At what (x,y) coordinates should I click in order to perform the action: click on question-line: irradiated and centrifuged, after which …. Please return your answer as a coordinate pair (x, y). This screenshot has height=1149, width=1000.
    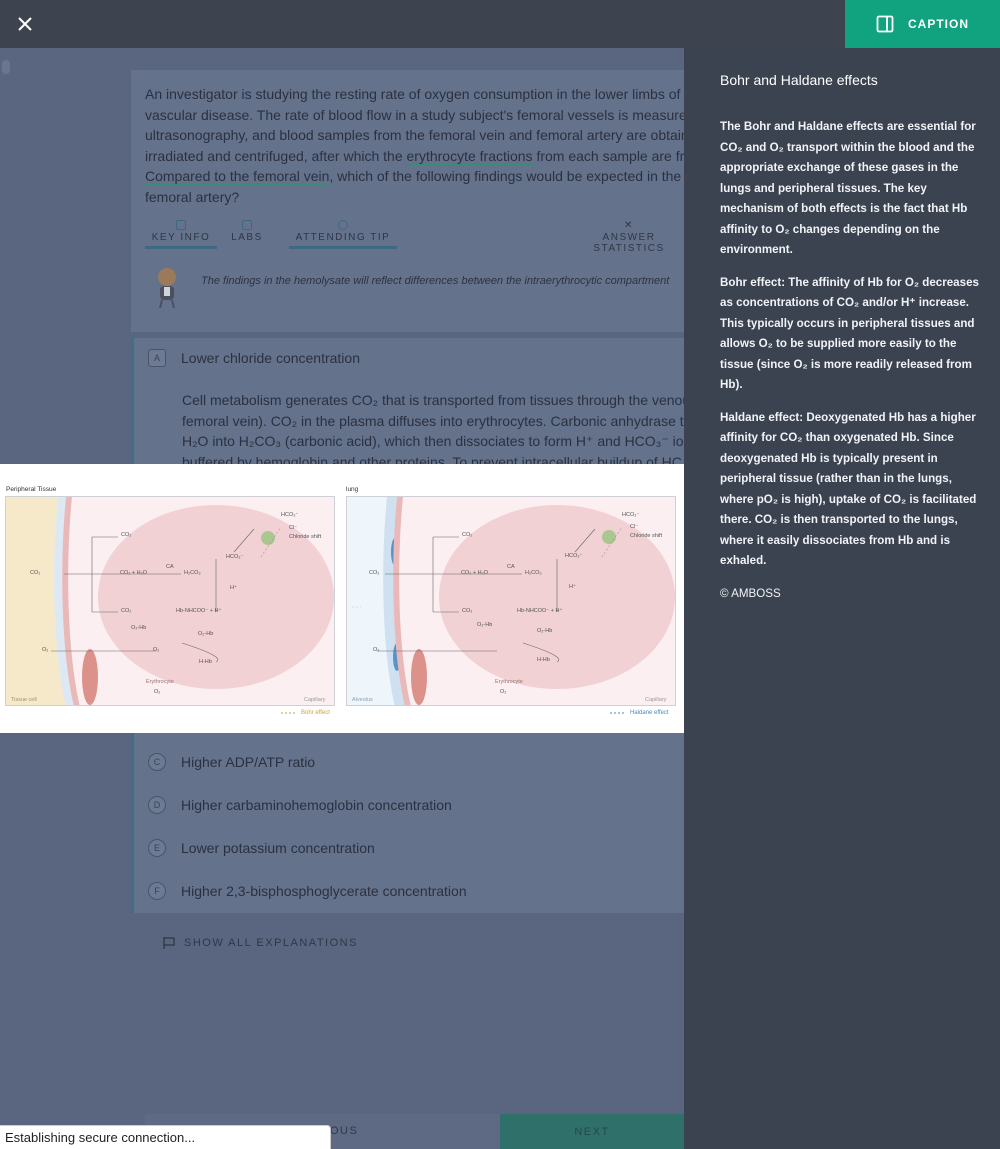
    Looking at the image, I should click on (414, 156).